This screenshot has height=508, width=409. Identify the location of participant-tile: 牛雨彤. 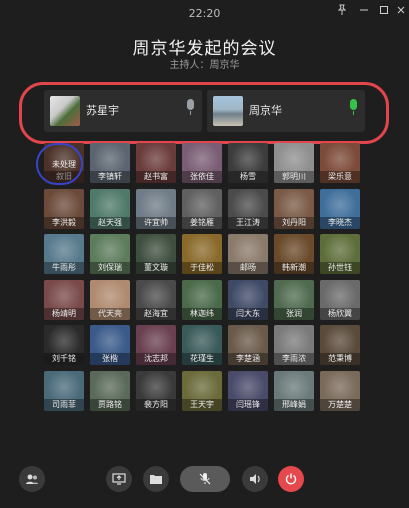
(64, 254).